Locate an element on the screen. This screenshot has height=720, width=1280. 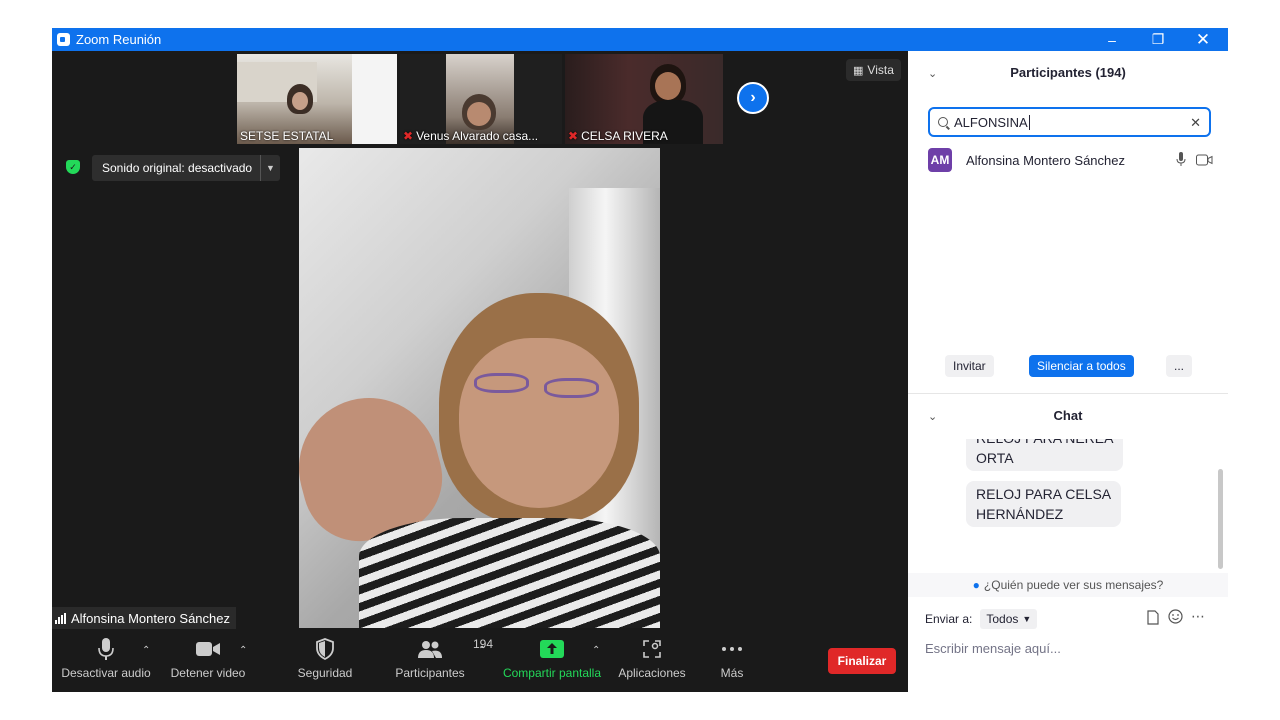
encryption-shield-icon: ✓ is located at coordinates (73, 167).